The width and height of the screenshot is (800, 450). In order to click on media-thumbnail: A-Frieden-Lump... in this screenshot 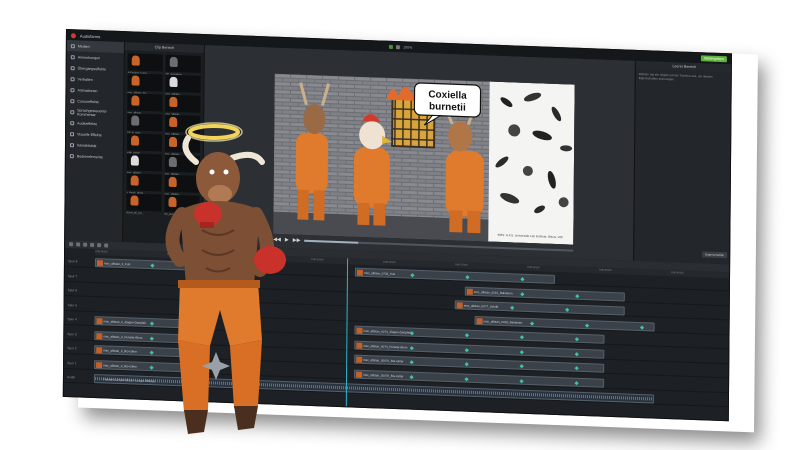, I will do `click(145, 64)`.